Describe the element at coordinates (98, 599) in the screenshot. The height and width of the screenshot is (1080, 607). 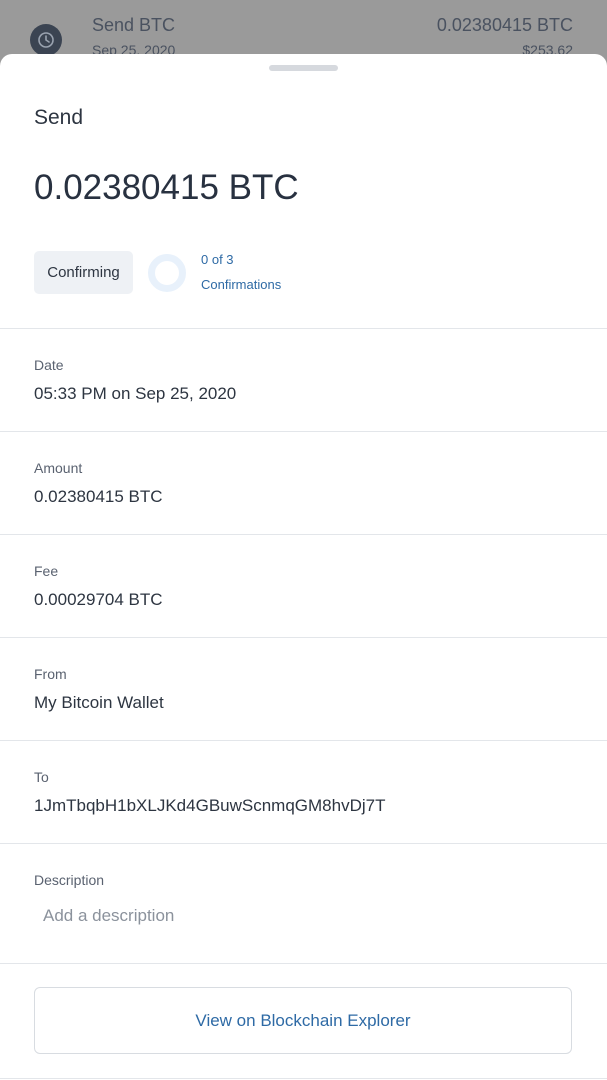
I see `fee-value: 0.00029704 BTC` at that location.